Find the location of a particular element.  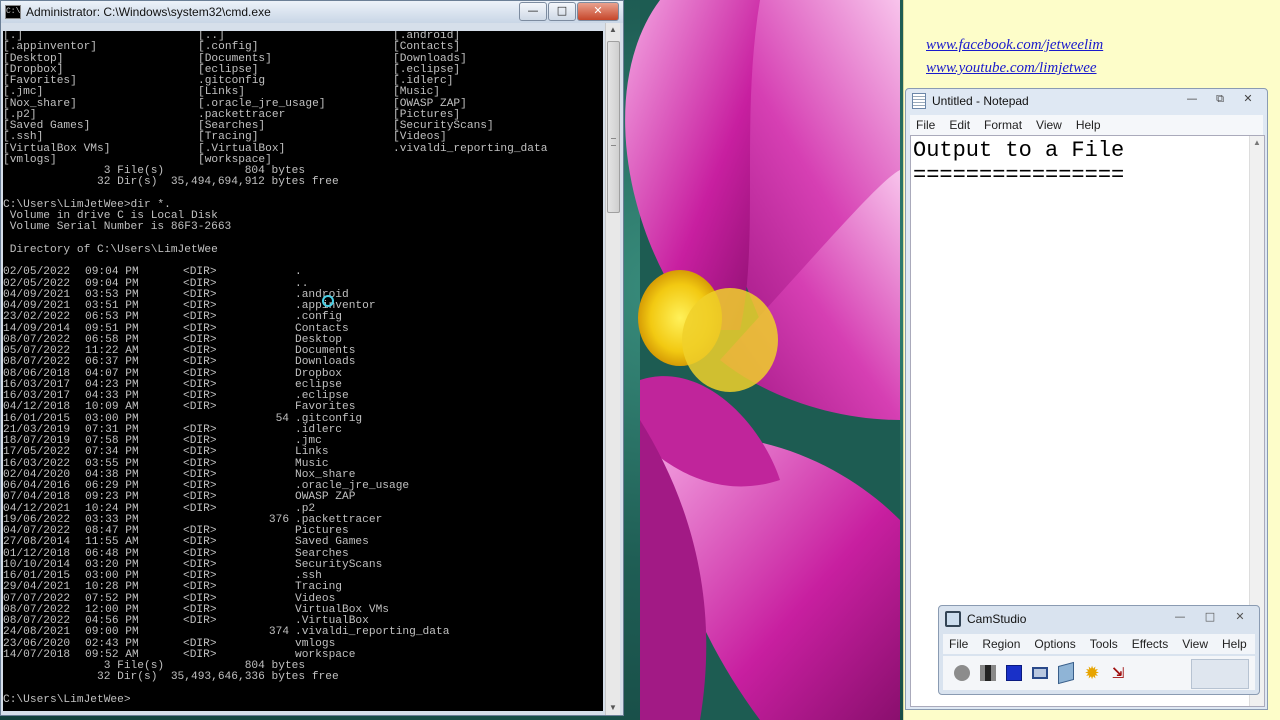

dir-entry-date: 23/02/2022 is located at coordinates (37, 317).